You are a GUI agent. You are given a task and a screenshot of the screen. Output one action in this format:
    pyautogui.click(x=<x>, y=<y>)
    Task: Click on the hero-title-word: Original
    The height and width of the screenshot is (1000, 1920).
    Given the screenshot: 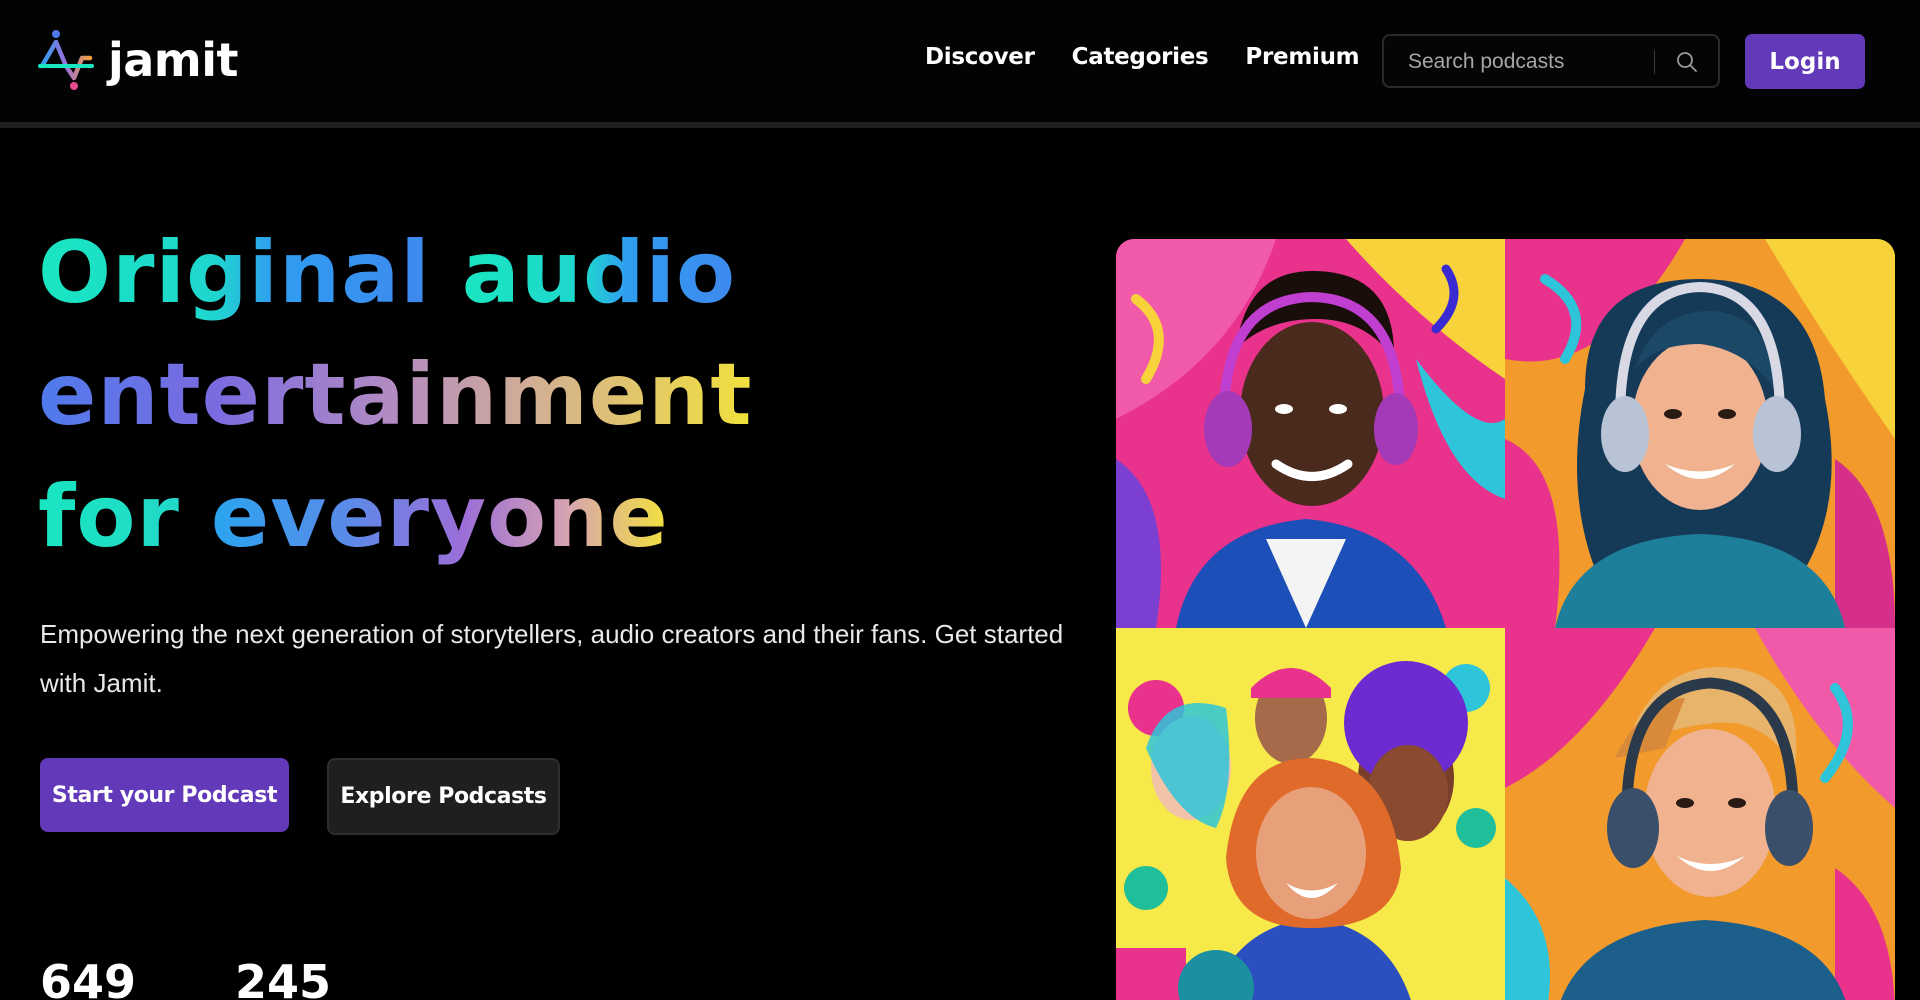 What is the action you would take?
    pyautogui.click(x=234, y=273)
    